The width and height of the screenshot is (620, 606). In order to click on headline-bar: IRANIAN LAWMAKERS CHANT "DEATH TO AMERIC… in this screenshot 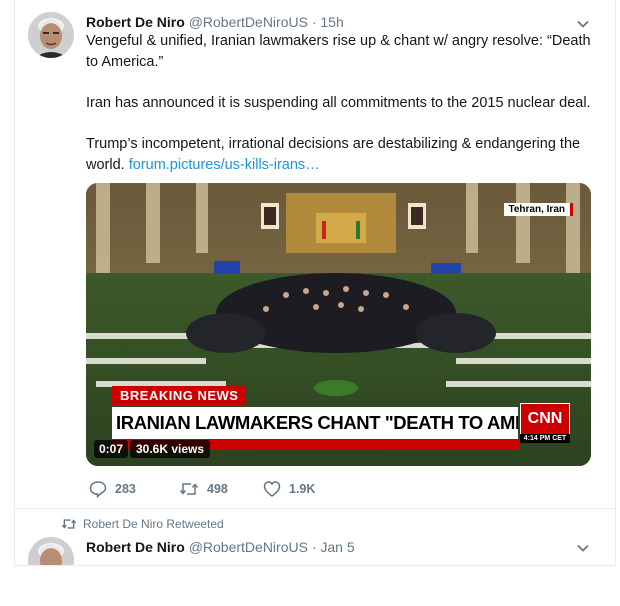, I will do `click(315, 423)`.